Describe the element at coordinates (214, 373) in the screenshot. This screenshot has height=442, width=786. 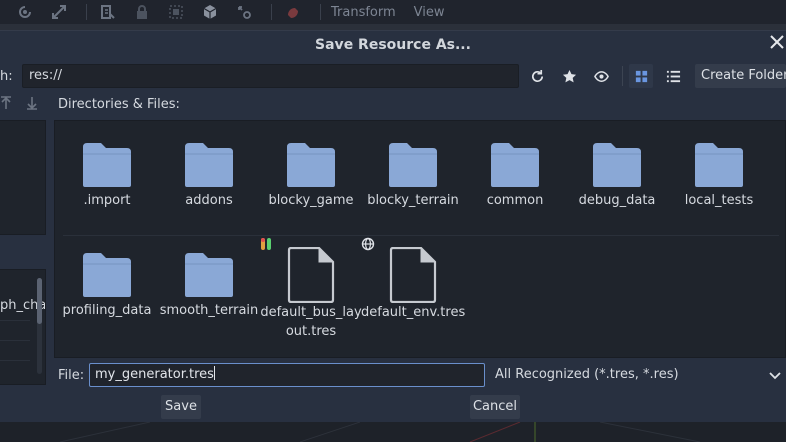
I see `text-caret` at that location.